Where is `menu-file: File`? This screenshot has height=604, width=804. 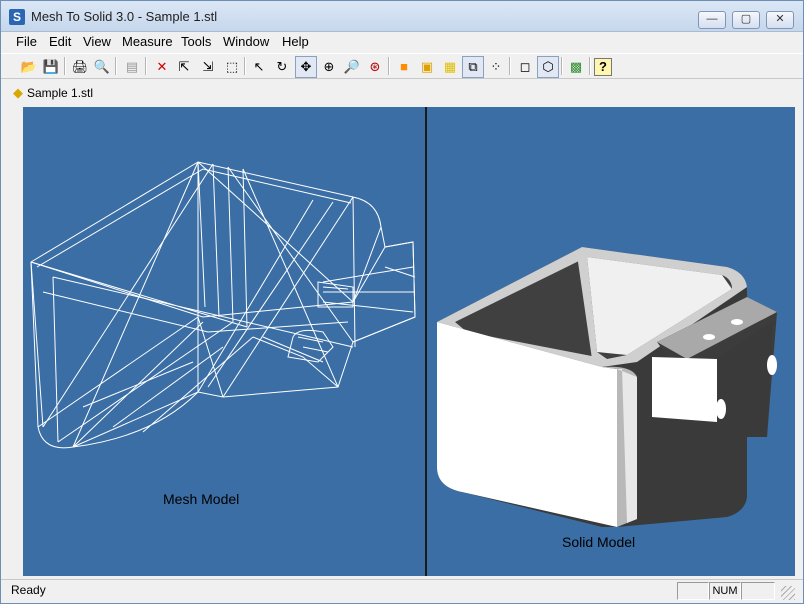 menu-file: File is located at coordinates (26, 41).